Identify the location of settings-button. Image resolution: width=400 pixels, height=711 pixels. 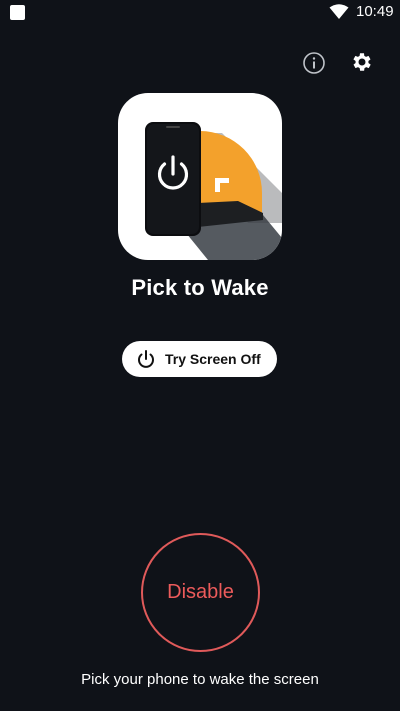
(362, 62).